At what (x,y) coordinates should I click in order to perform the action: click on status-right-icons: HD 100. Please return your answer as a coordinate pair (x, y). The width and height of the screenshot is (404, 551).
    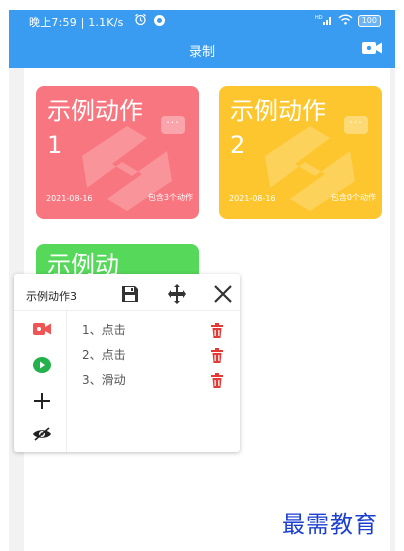
    Looking at the image, I should click on (348, 21).